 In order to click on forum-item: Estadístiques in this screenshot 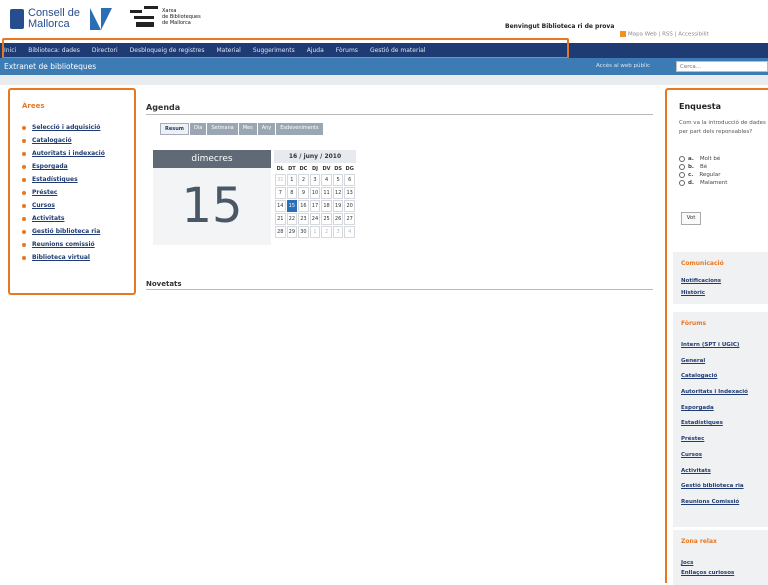, I will do `click(714, 423)`.